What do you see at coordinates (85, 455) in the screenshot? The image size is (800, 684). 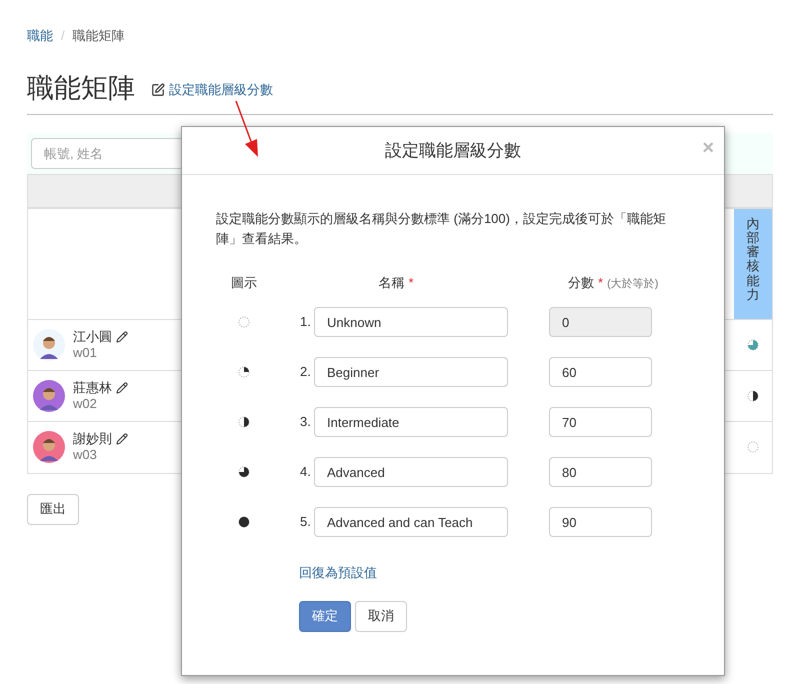 I see `employee-account: w03` at bounding box center [85, 455].